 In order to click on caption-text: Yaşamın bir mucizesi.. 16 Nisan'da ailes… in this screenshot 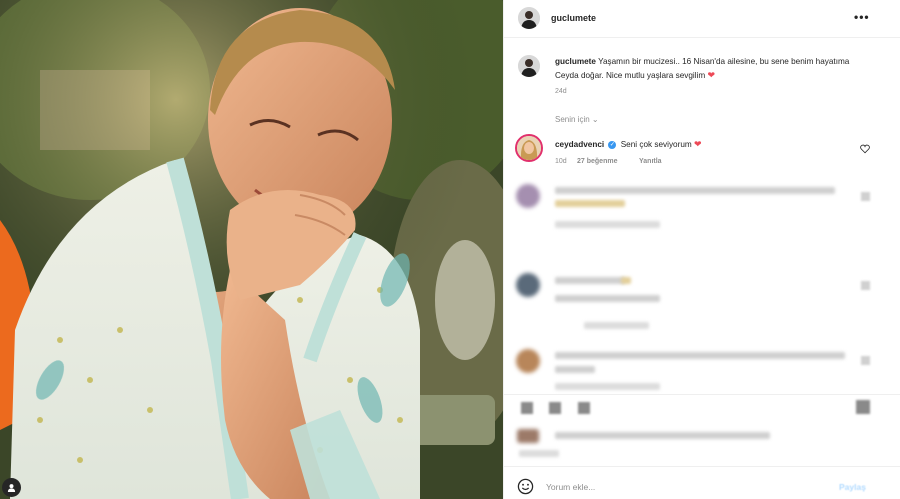, I will do `click(702, 68)`.